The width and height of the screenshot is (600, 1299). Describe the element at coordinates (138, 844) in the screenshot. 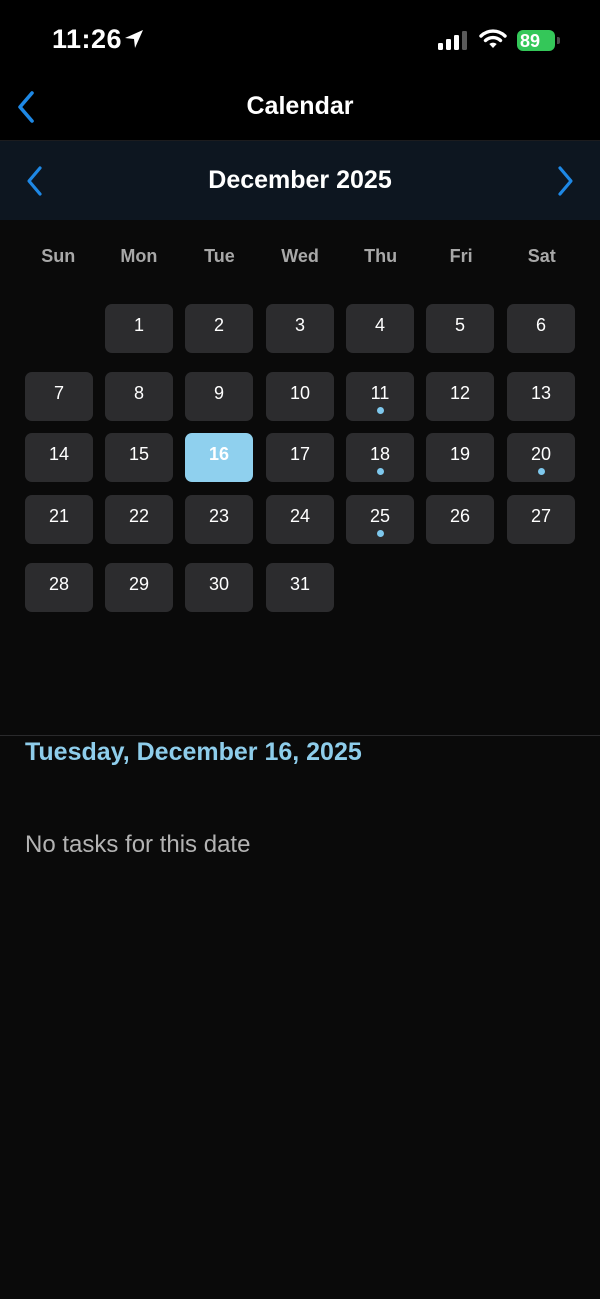

I see `empty-tasks-message: No tasks for this date` at that location.